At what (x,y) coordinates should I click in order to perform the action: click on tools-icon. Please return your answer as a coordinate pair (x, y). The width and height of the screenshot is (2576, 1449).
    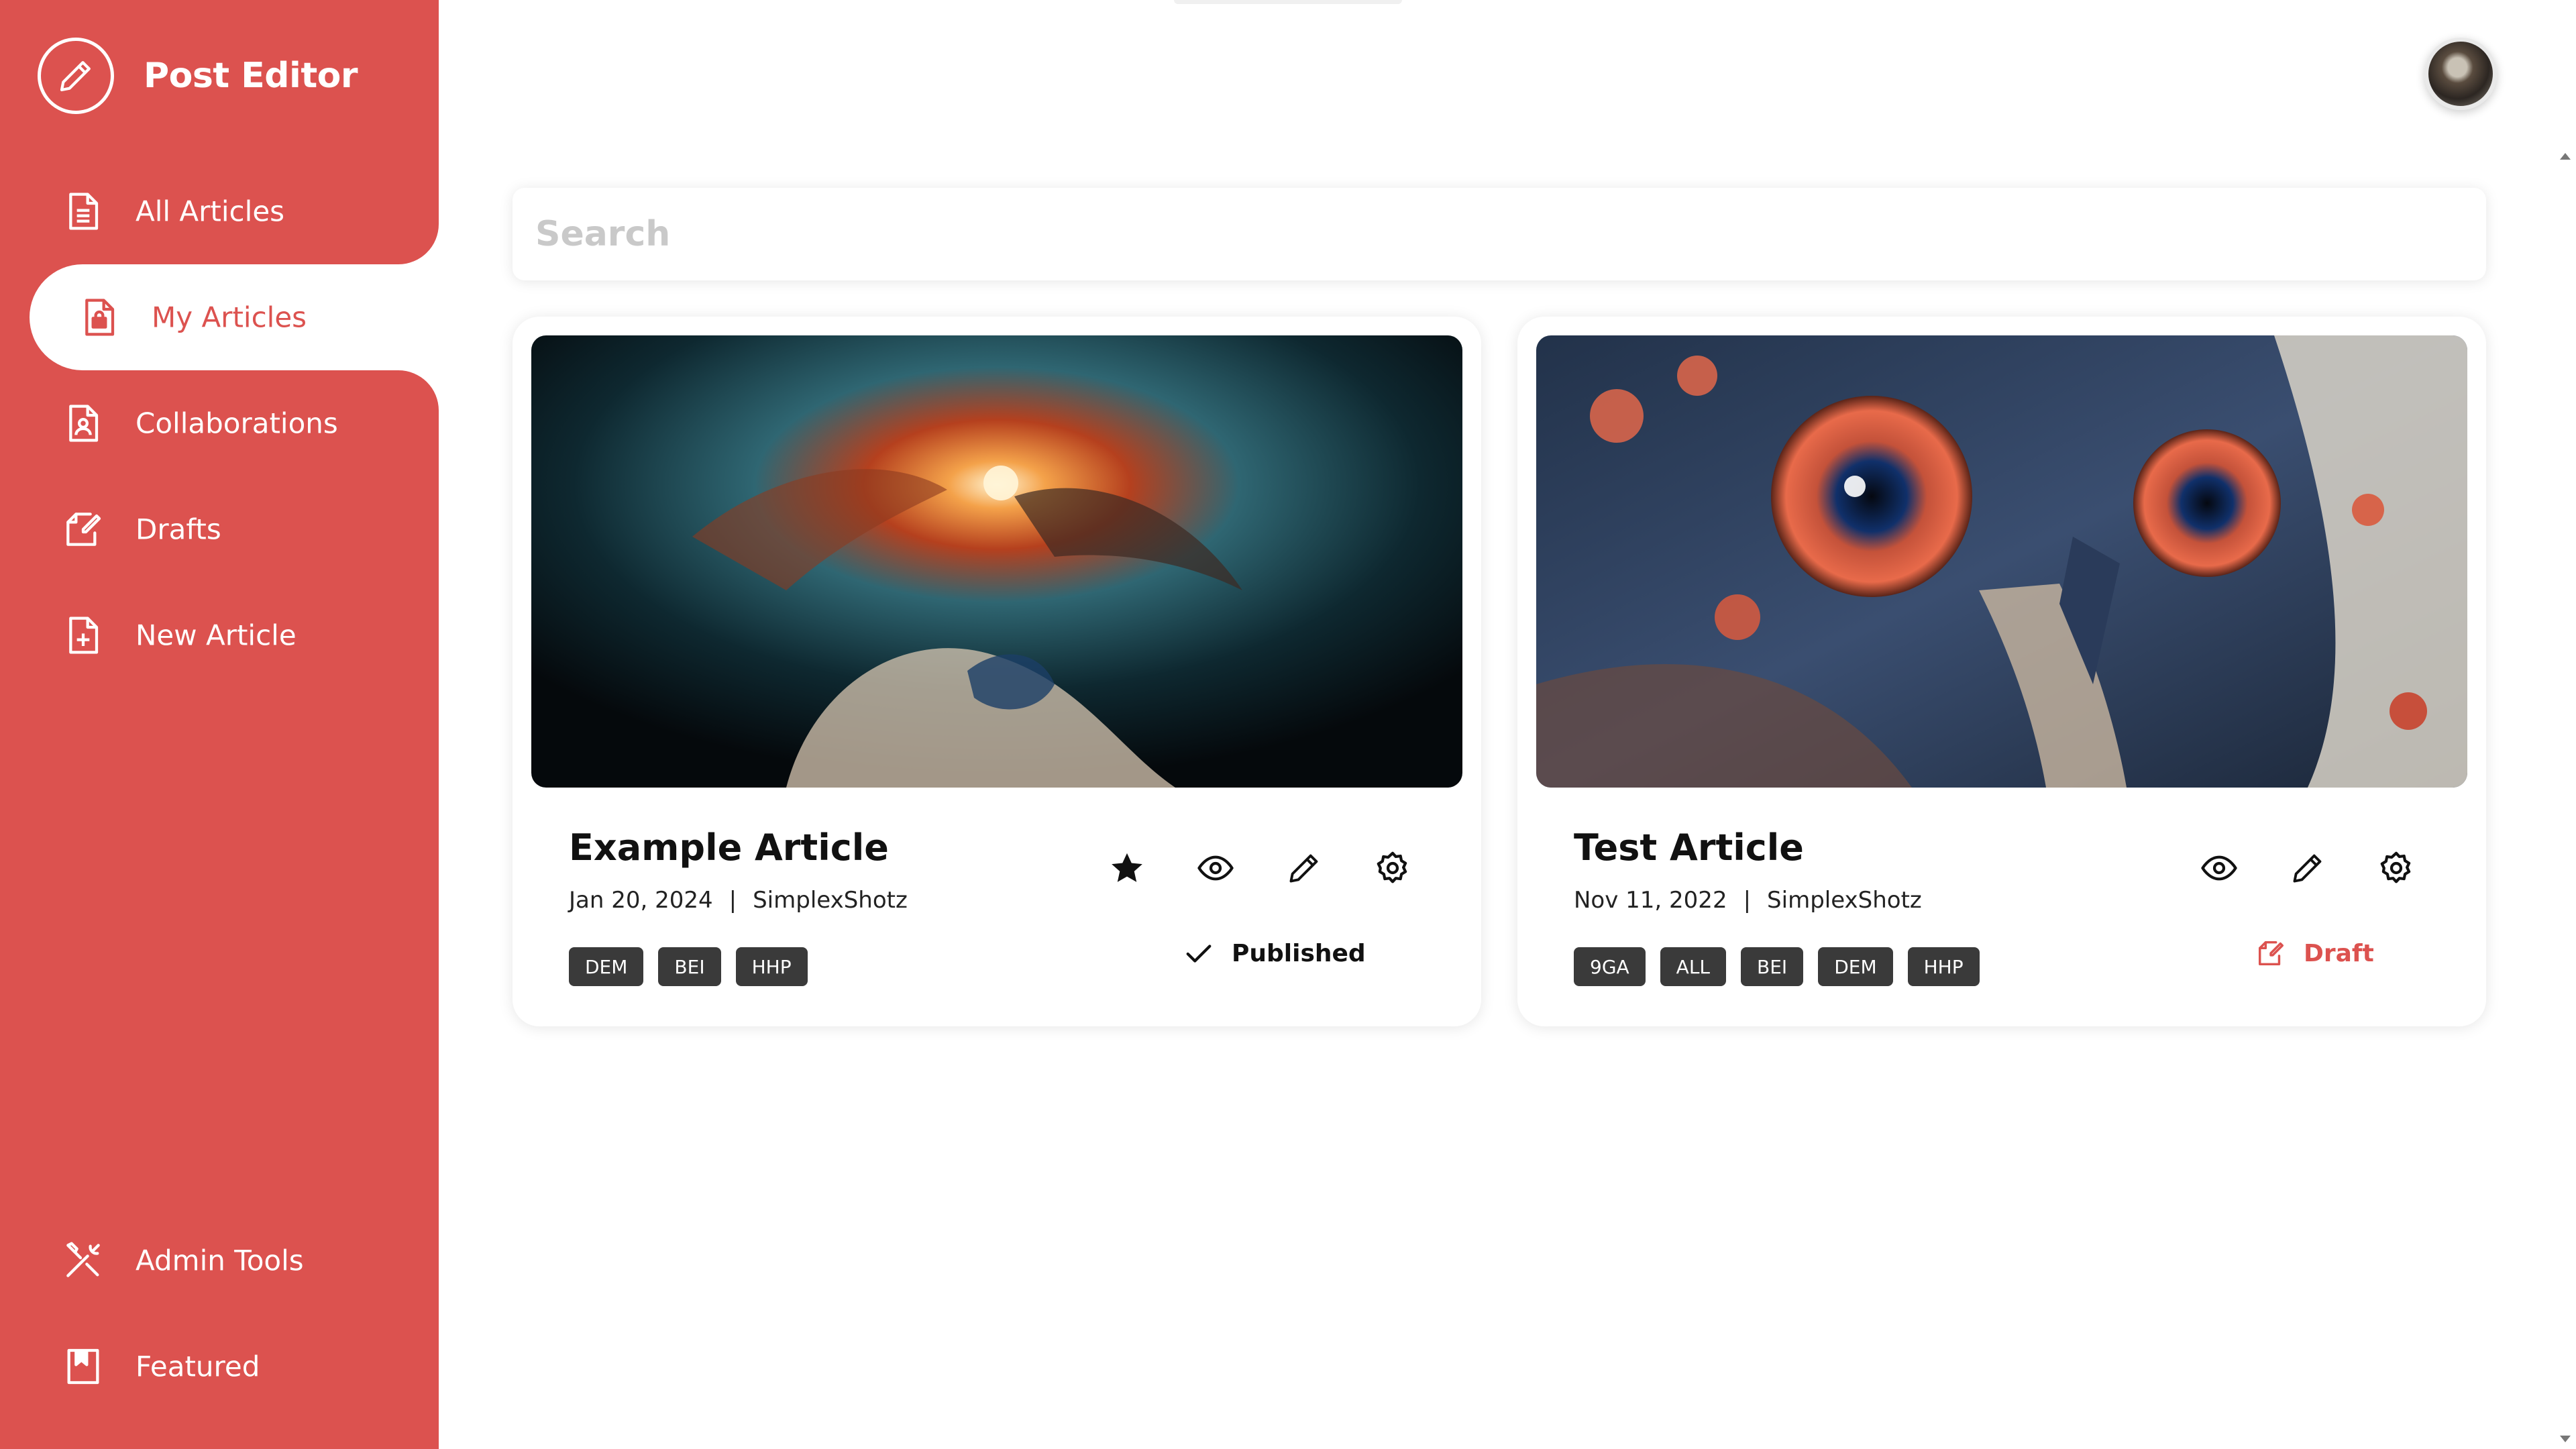
    Looking at the image, I should click on (83, 1259).